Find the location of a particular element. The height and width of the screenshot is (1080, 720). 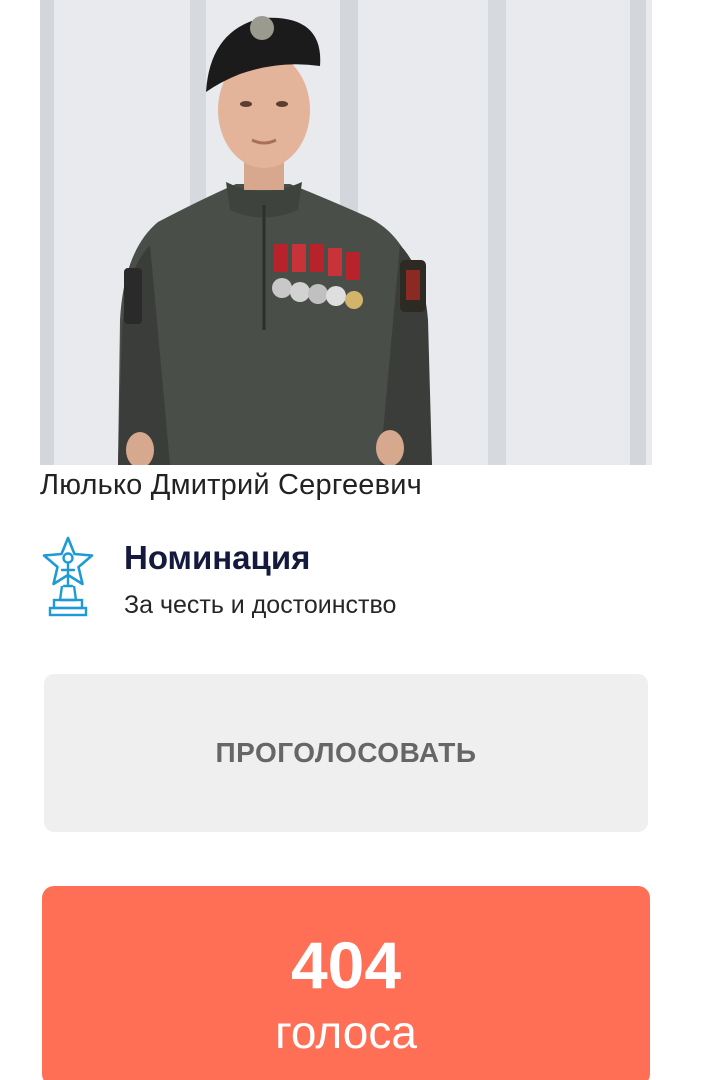

vote-count-label: голоса is located at coordinates (346, 1032).